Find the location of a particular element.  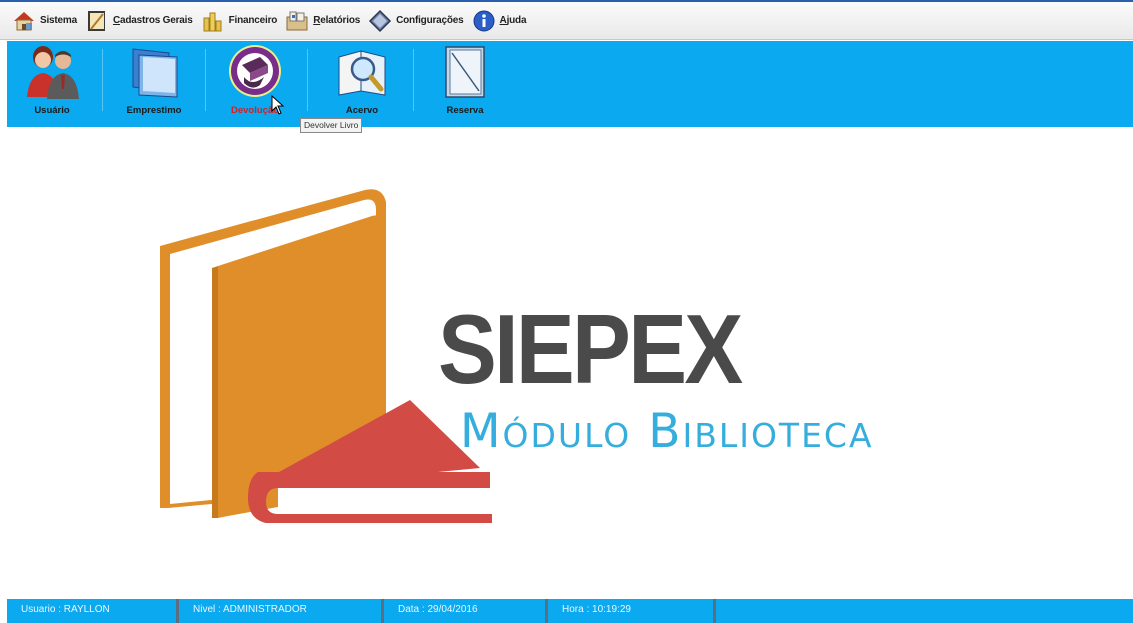

menu-label: Relatórios is located at coordinates (337, 20).